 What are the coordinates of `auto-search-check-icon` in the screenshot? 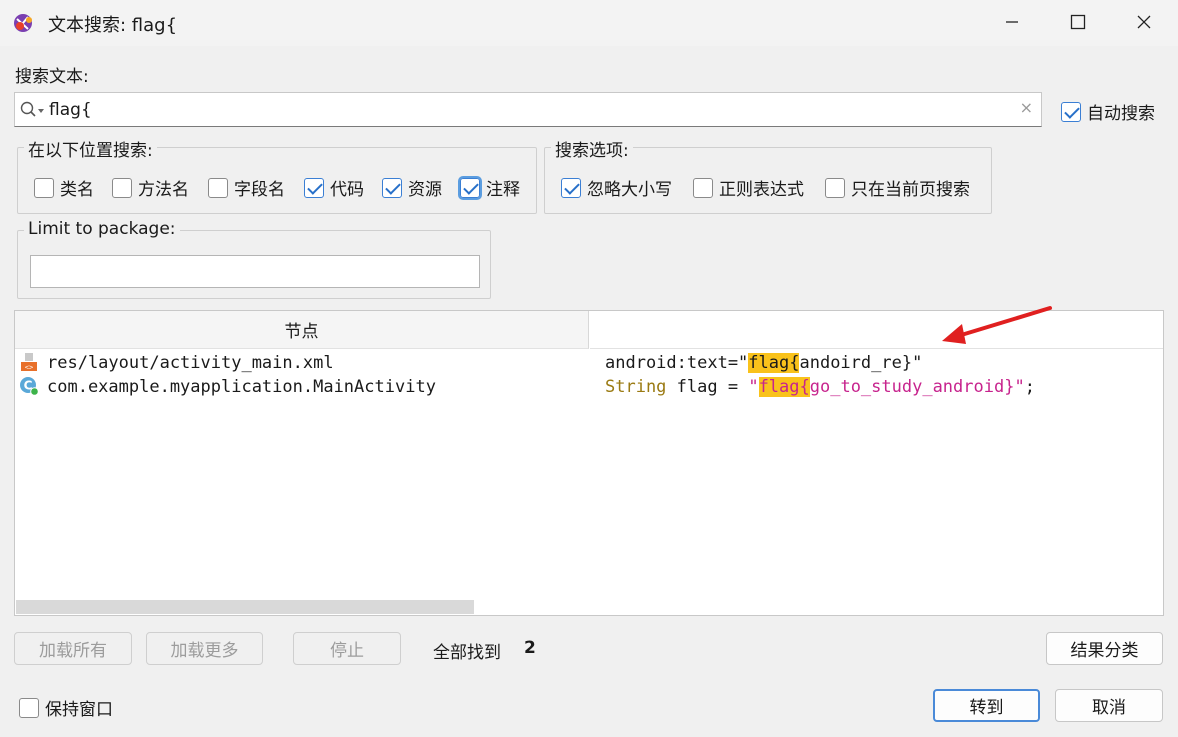 It's located at (1071, 111).